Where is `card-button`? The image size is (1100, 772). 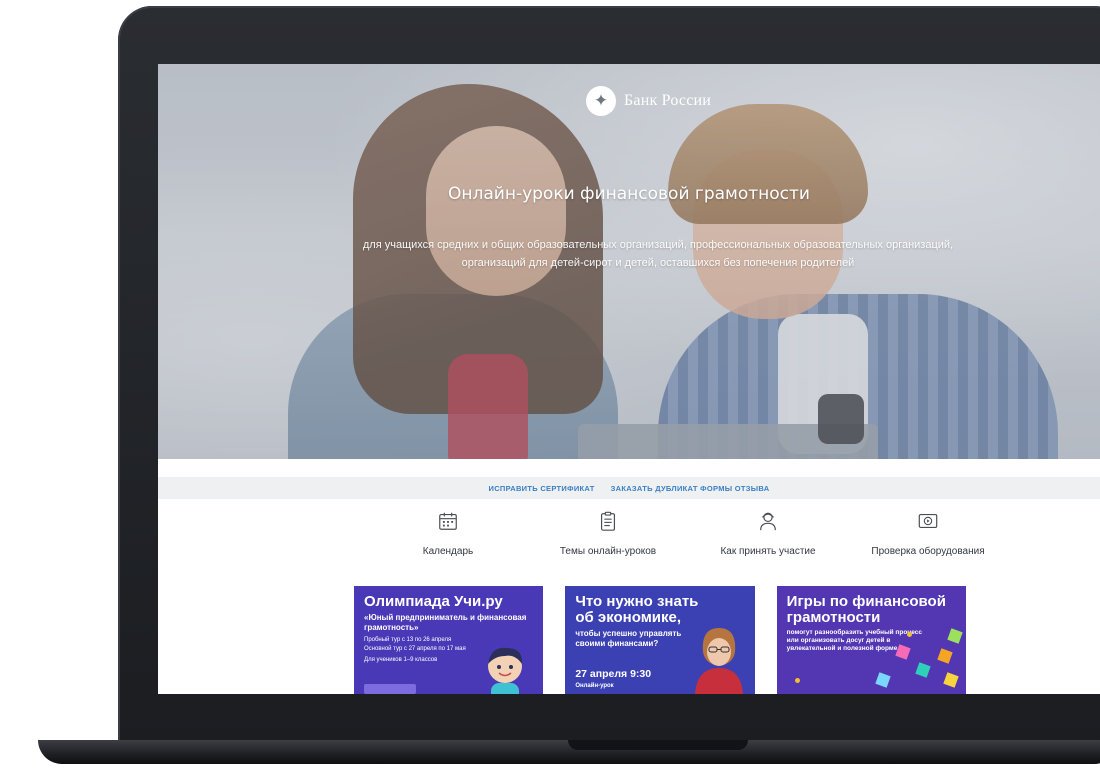 card-button is located at coordinates (390, 689).